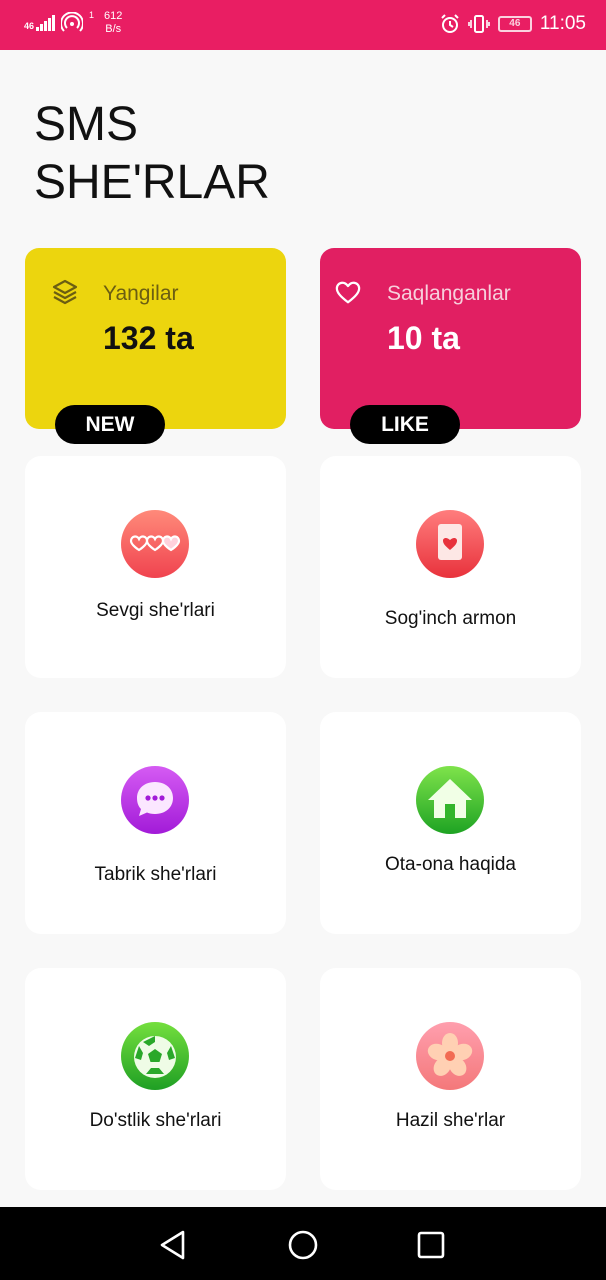 The height and width of the screenshot is (1280, 606). I want to click on home-circle-icon, so click(303, 1245).